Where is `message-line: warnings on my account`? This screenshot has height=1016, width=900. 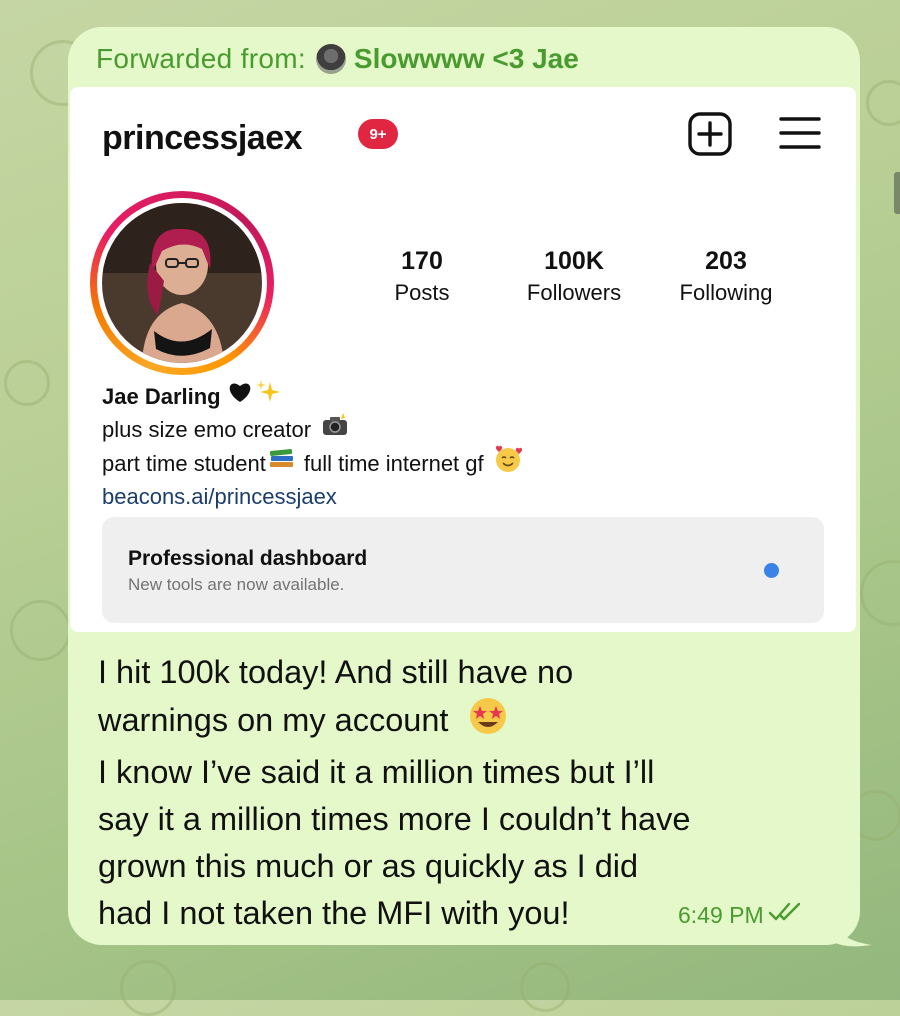
message-line: warnings on my account is located at coordinates (273, 720).